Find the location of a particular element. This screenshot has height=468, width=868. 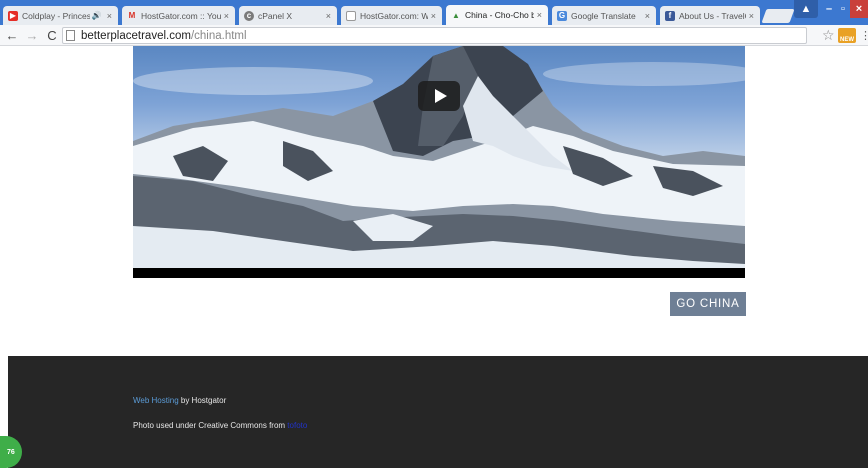

window-close-icon: × is located at coordinates (859, 9).